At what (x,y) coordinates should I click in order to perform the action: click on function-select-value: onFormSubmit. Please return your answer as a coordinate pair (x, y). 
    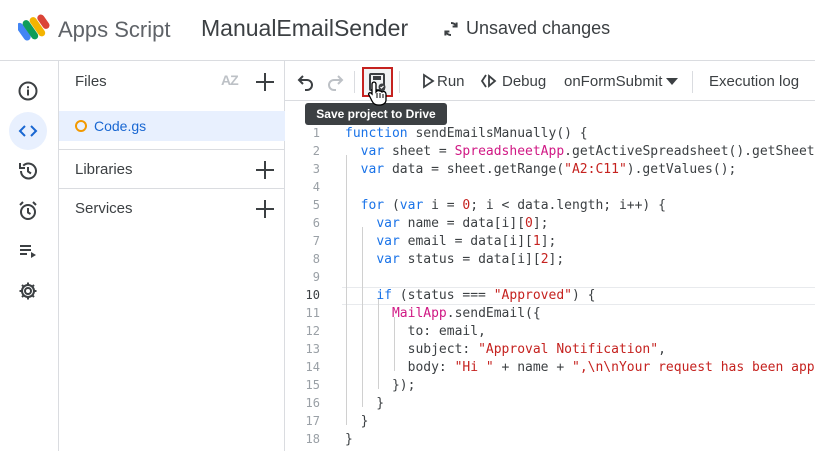
    Looking at the image, I should click on (613, 81).